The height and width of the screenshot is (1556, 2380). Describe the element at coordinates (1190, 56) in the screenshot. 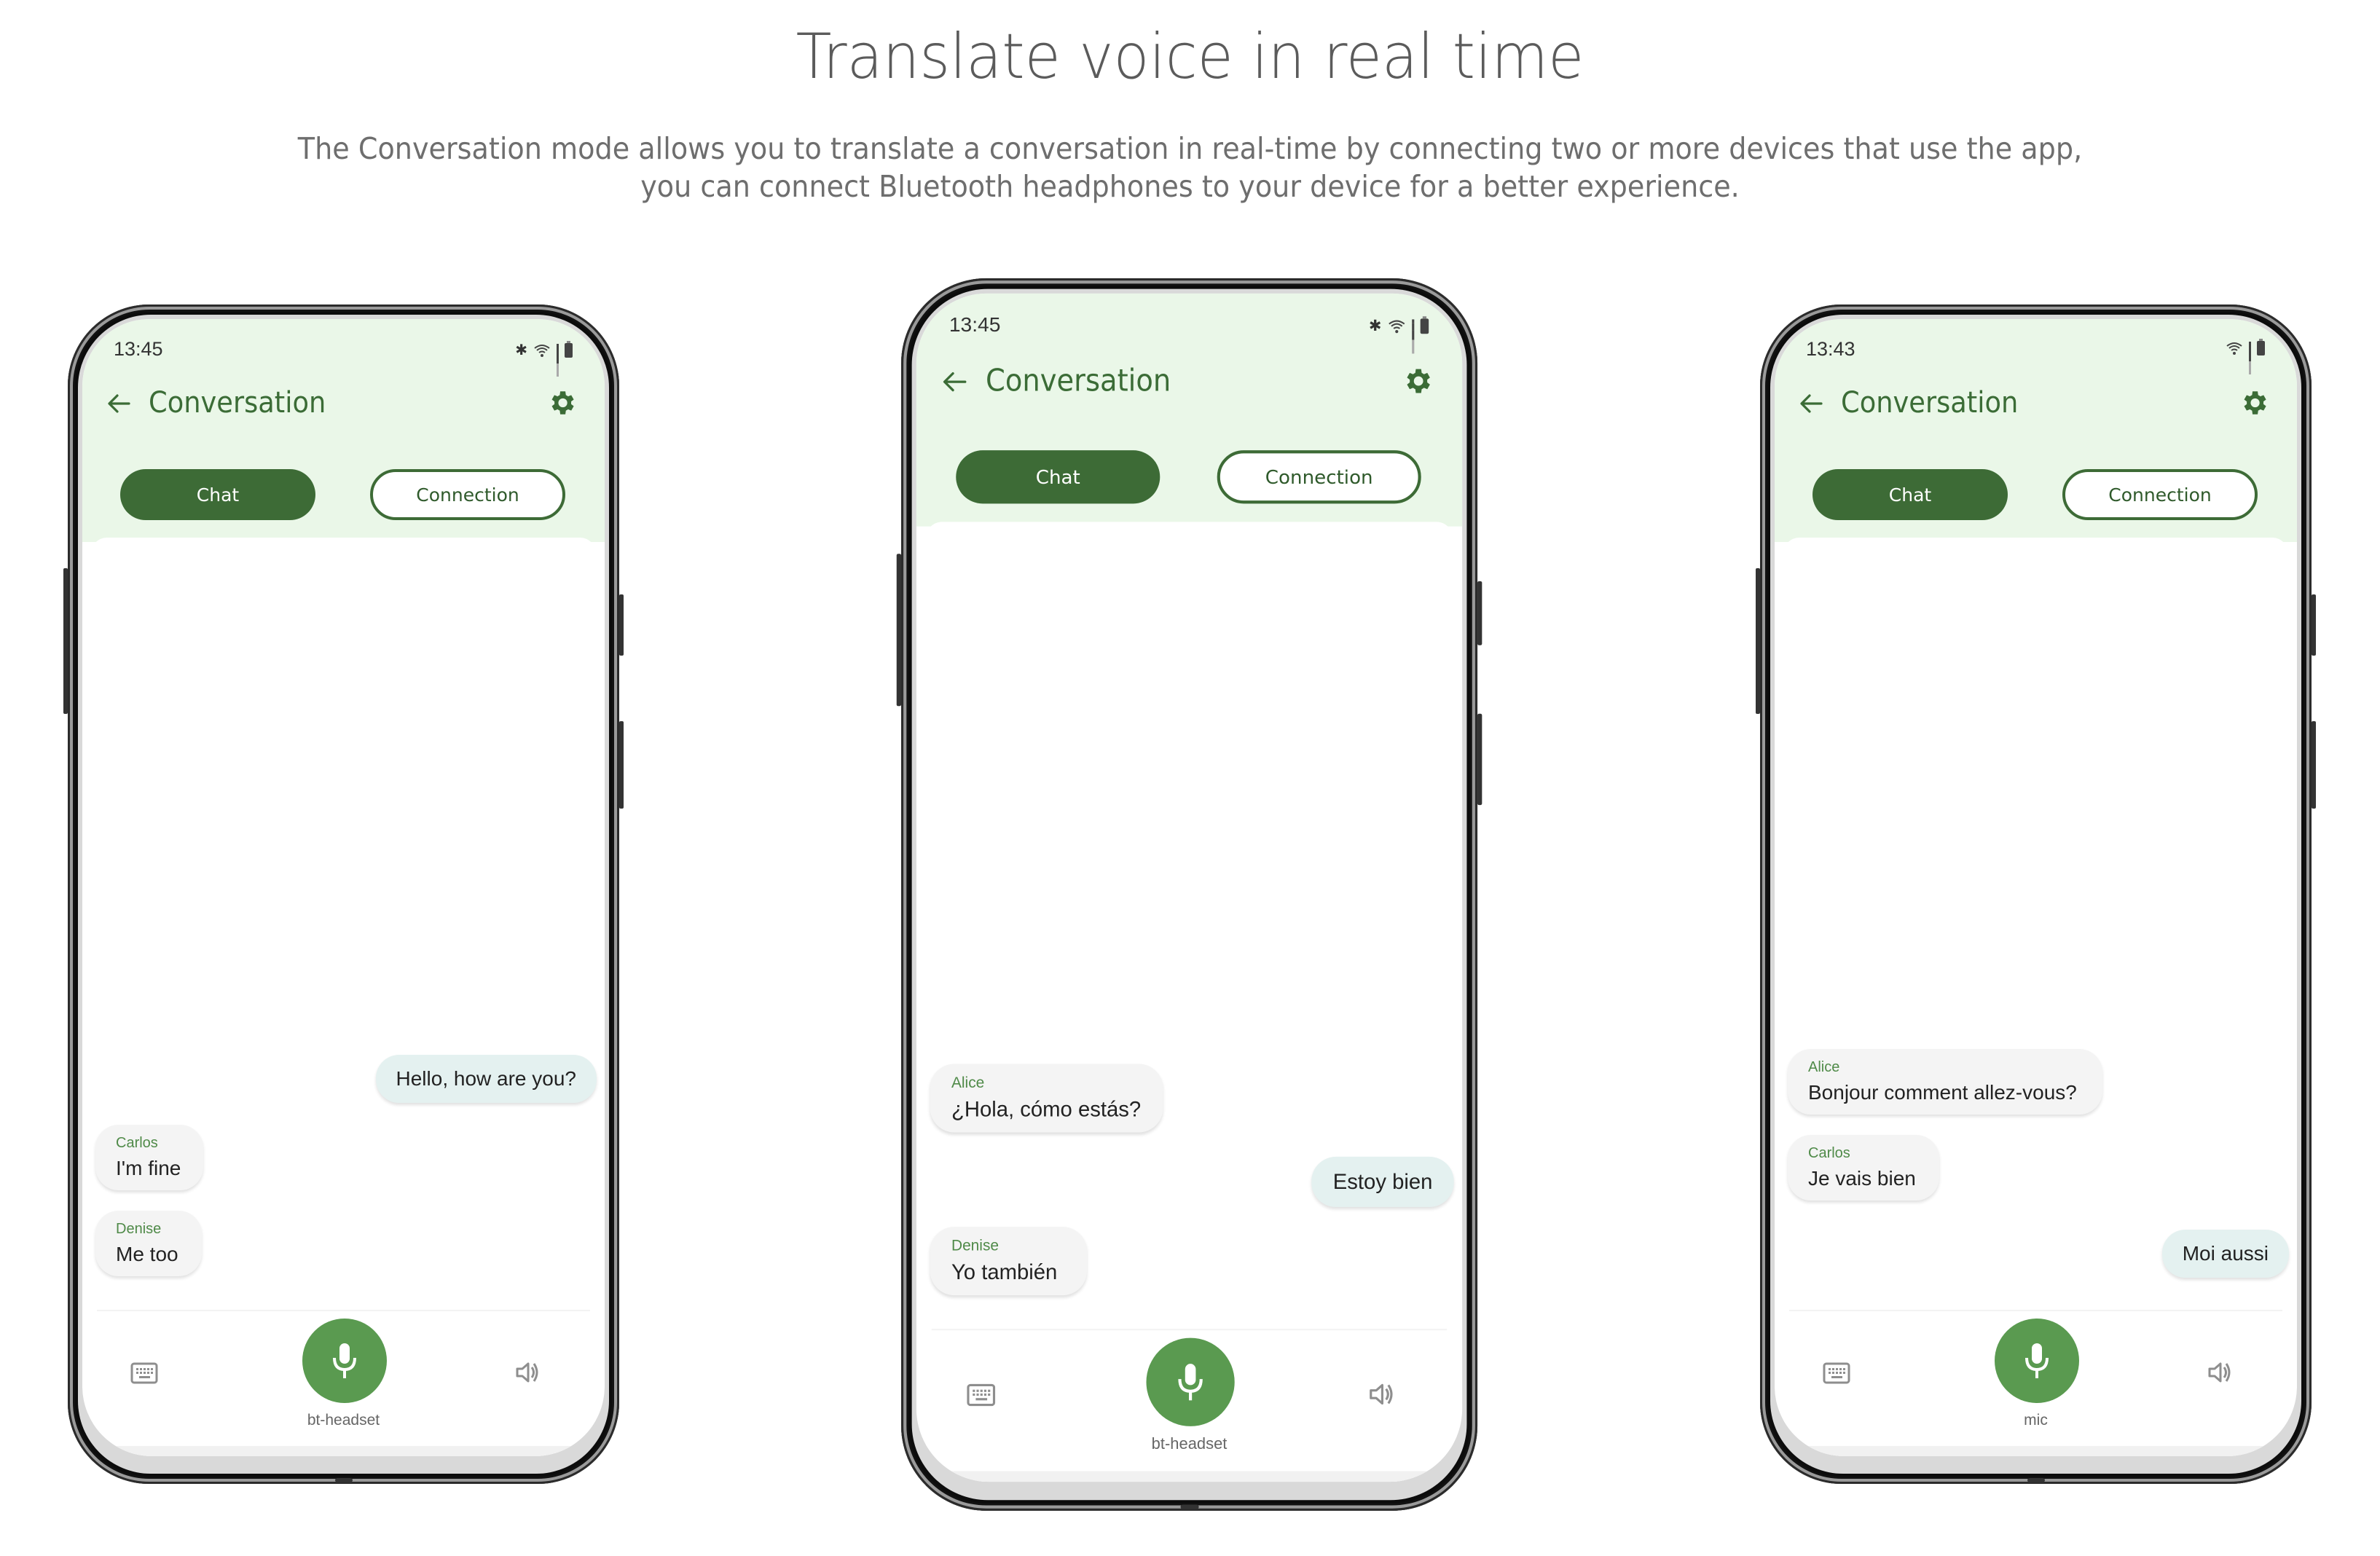

I see `page-title: Translate voice in real time` at that location.